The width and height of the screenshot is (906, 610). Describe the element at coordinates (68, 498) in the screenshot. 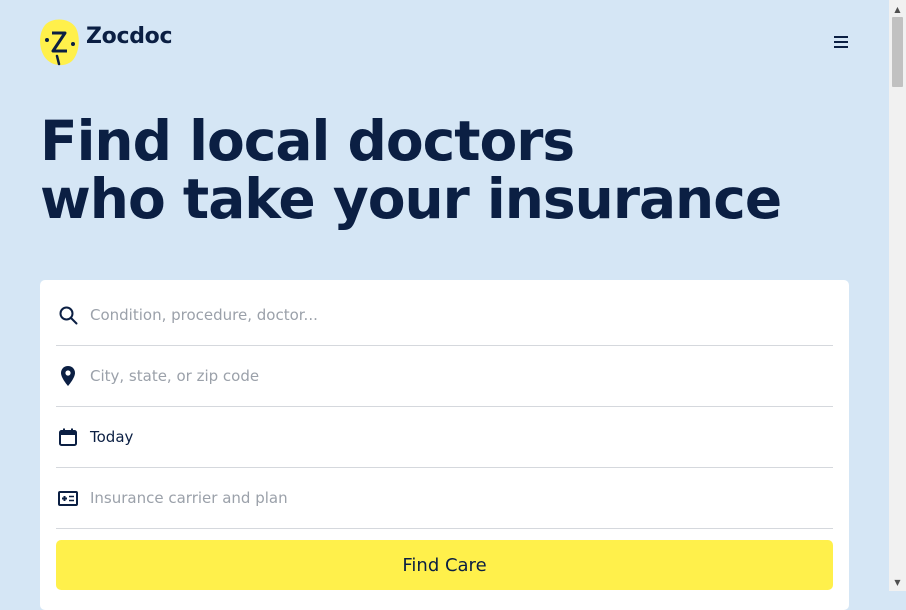

I see `insurance-card-icon` at that location.